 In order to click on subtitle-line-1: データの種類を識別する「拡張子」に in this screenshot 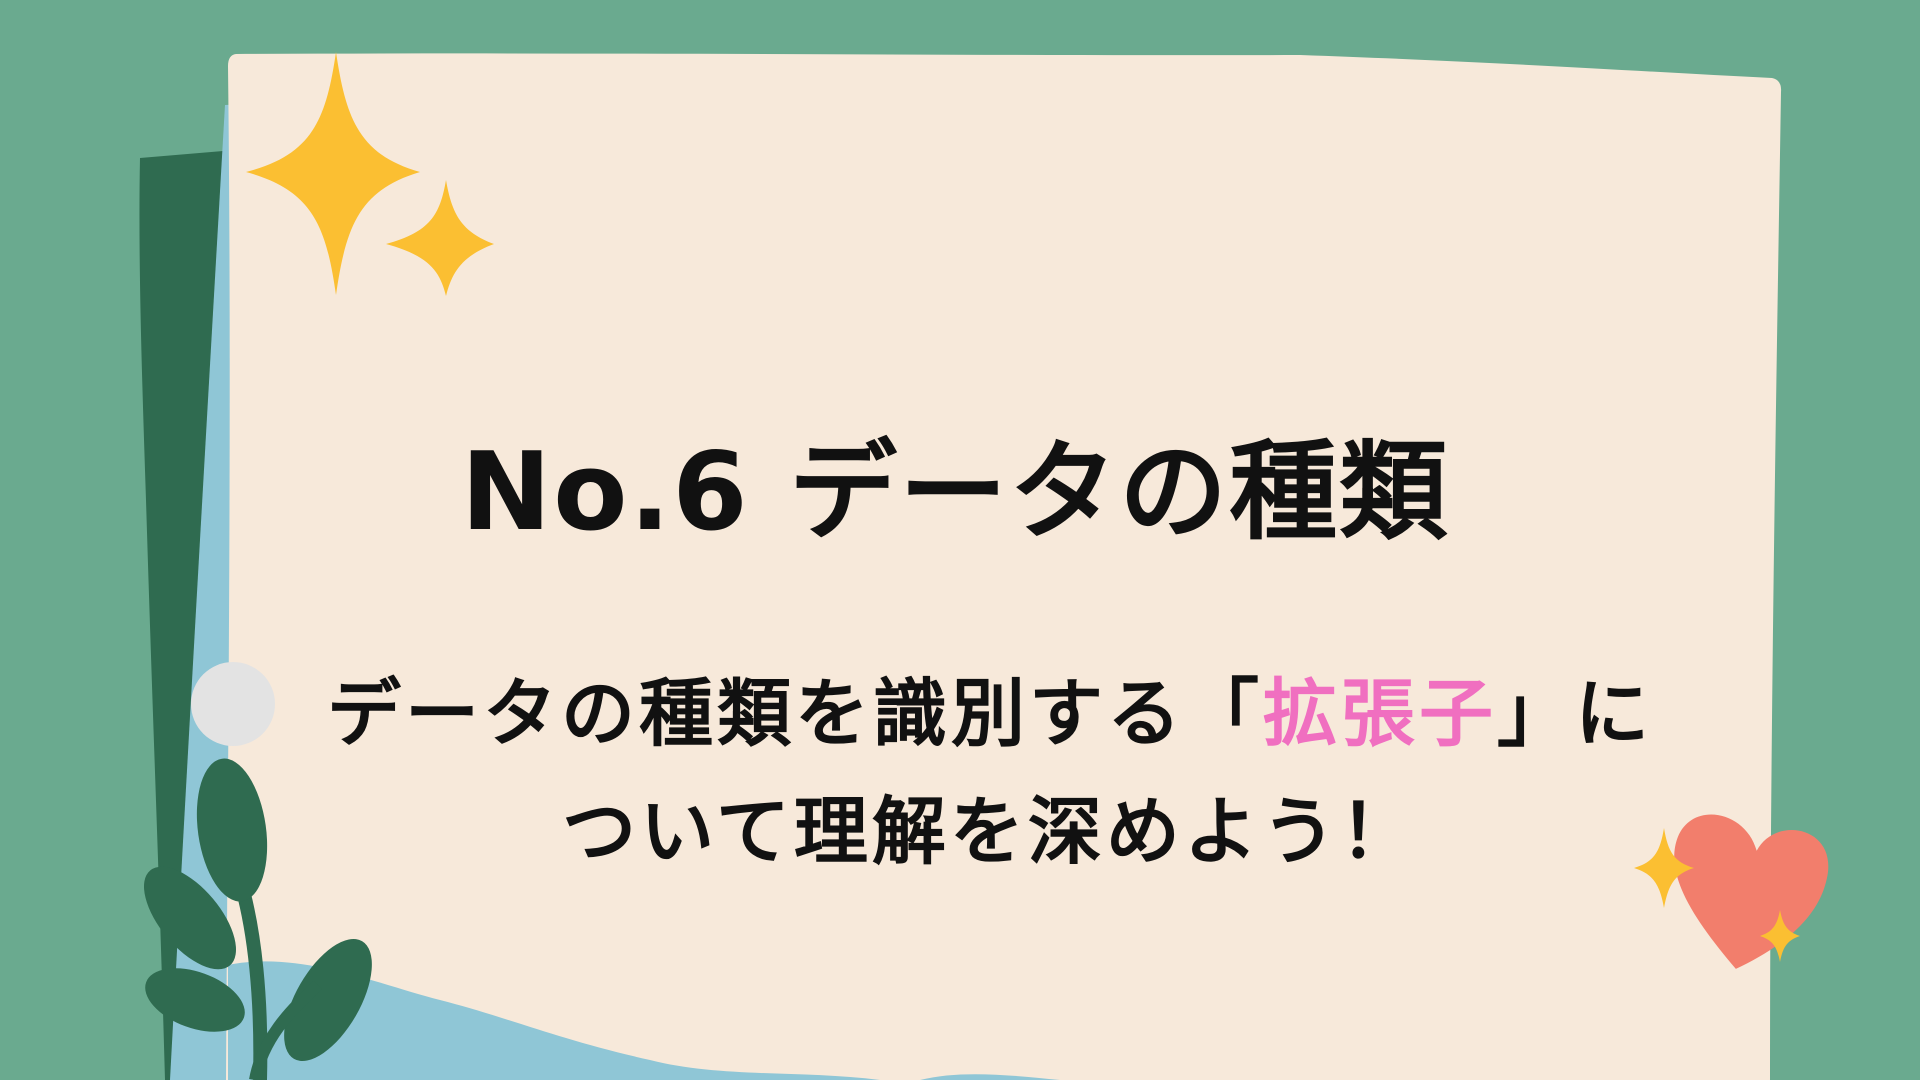, I will do `click(990, 714)`.